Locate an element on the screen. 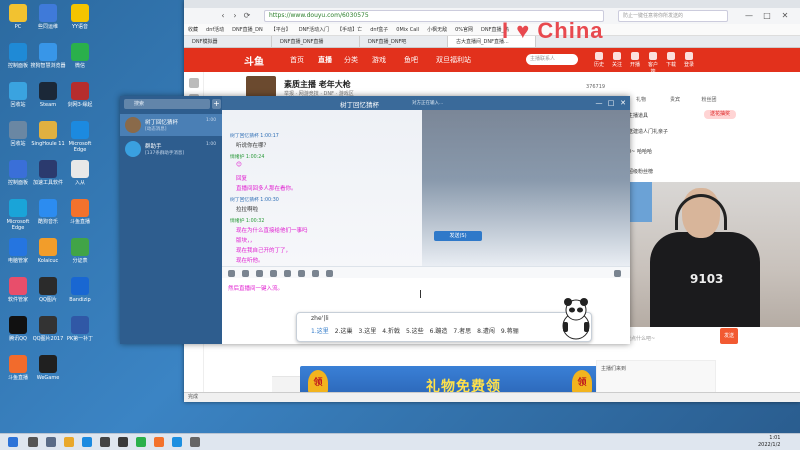 The image size is (800, 450). voice-icon is located at coordinates (301, 273).